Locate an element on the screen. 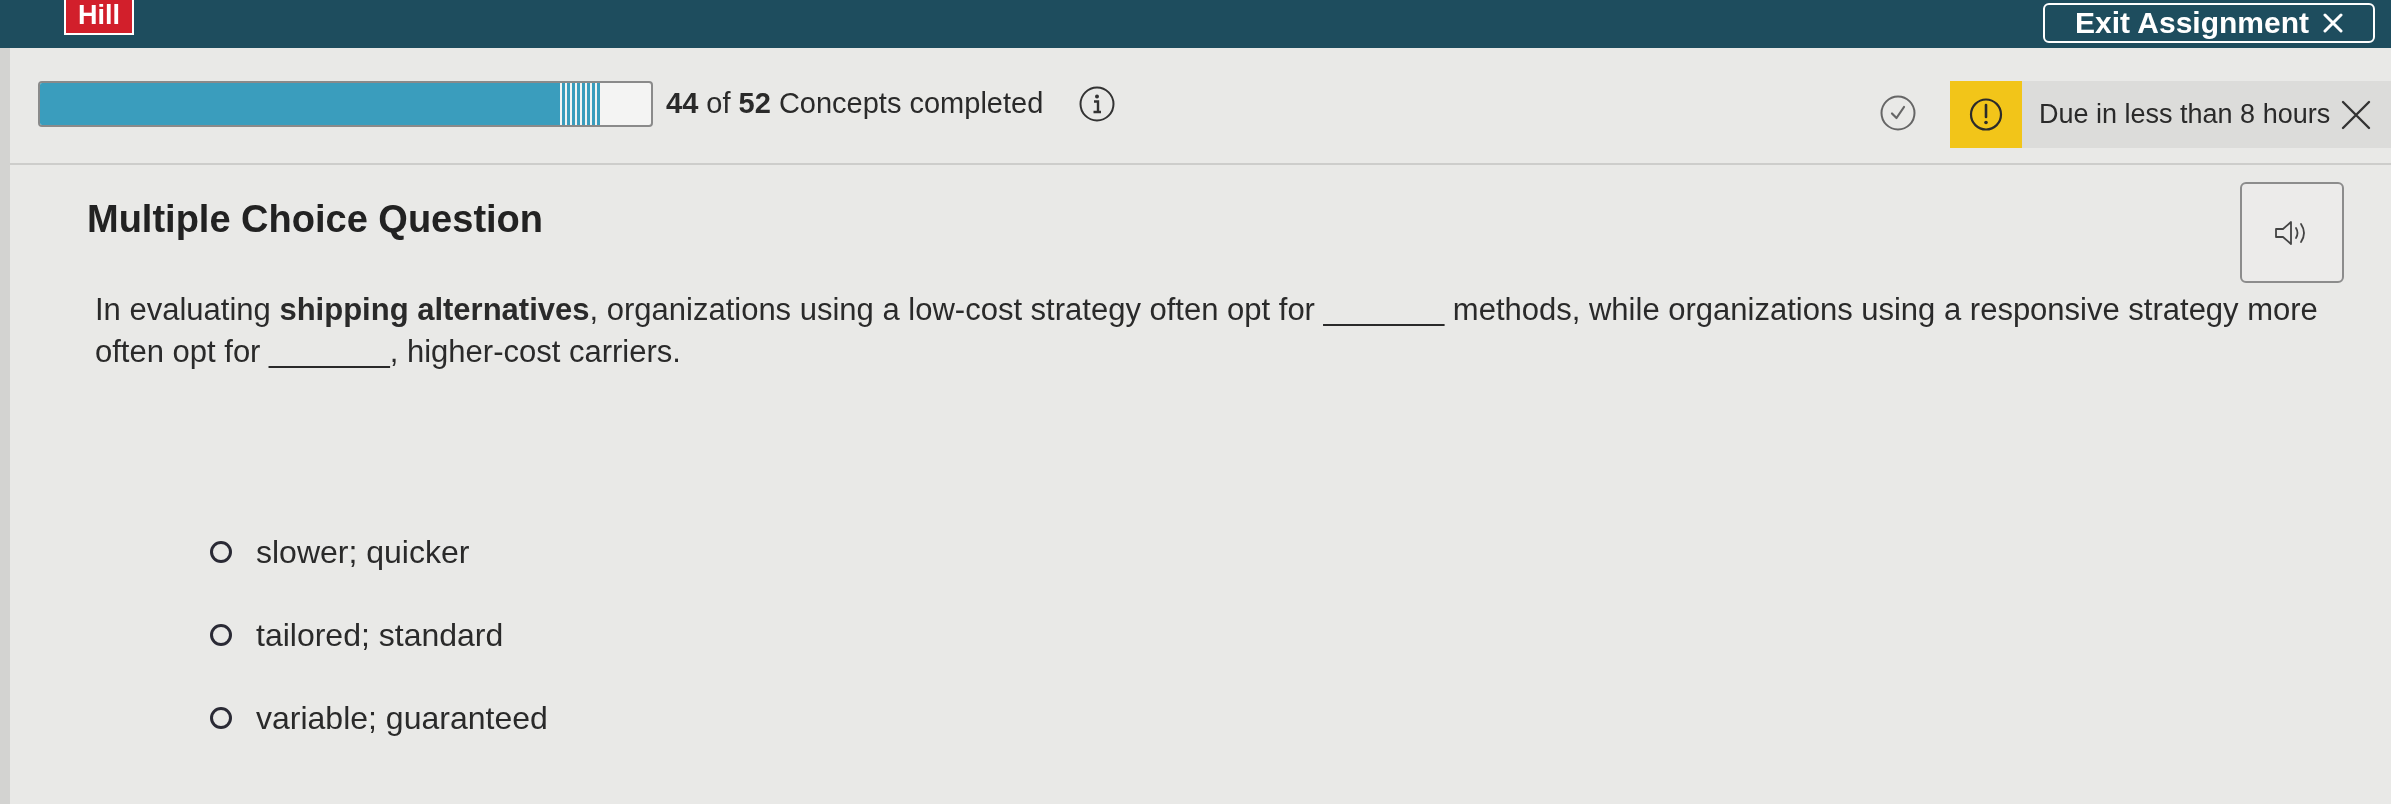 The height and width of the screenshot is (804, 2391). due-text: Due in less than 8 hours is located at coordinates (2185, 115).